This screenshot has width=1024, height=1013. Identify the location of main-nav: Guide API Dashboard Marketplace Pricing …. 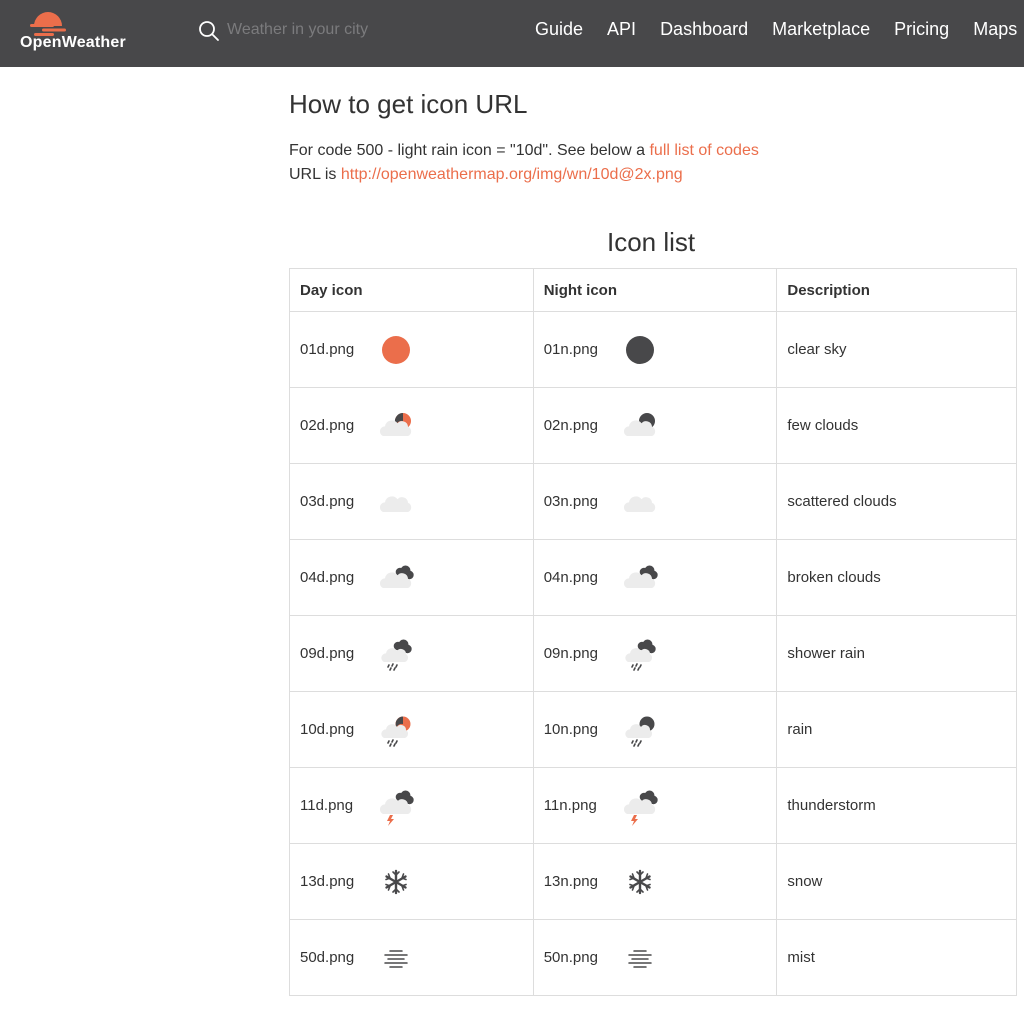
(776, 29).